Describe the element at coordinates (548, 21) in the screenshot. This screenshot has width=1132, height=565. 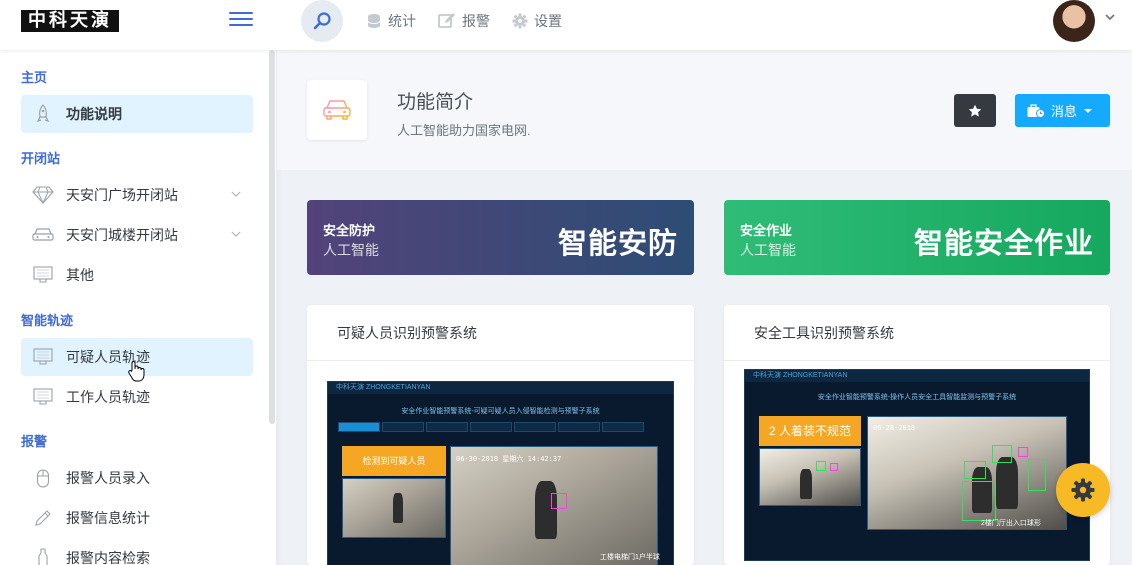
I see `nav-settings-label: 设置` at that location.